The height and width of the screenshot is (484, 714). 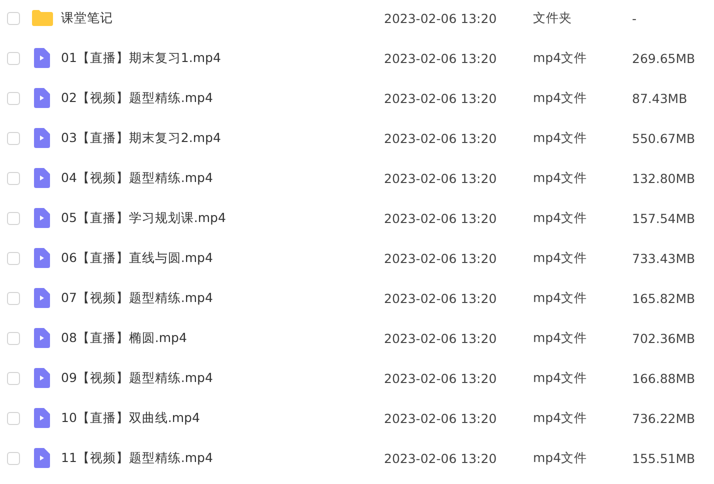 I want to click on file-name: 04【视频】题型精练.mp4, so click(x=222, y=178).